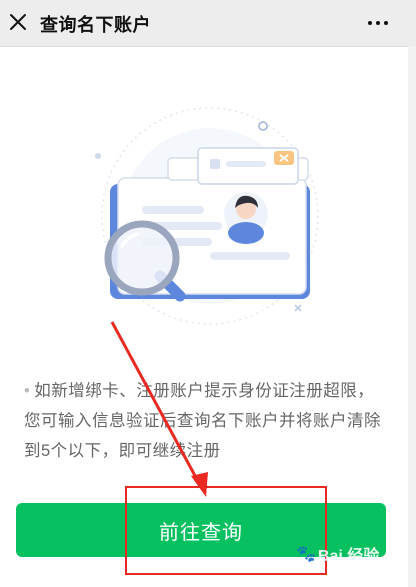 The width and height of the screenshot is (416, 587). I want to click on more-icon, so click(378, 23).